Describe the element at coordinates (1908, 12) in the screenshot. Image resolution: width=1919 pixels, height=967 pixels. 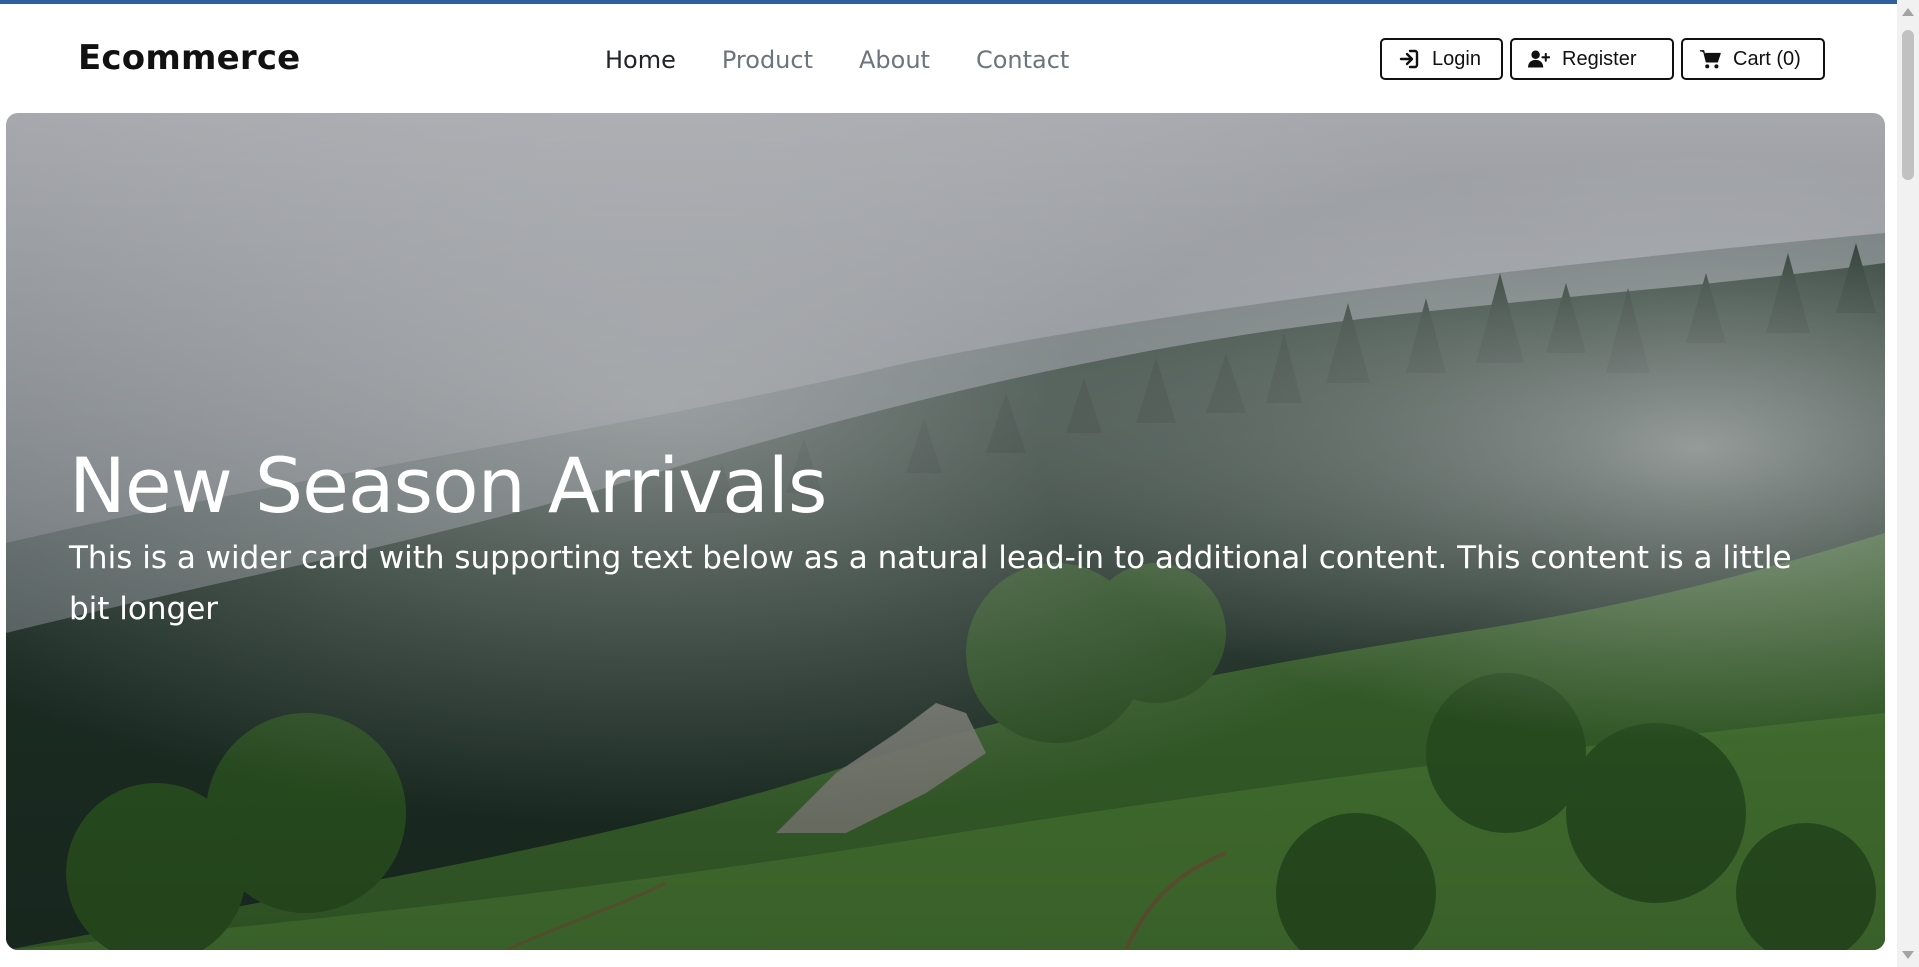
I see `scroll-up-icon` at that location.